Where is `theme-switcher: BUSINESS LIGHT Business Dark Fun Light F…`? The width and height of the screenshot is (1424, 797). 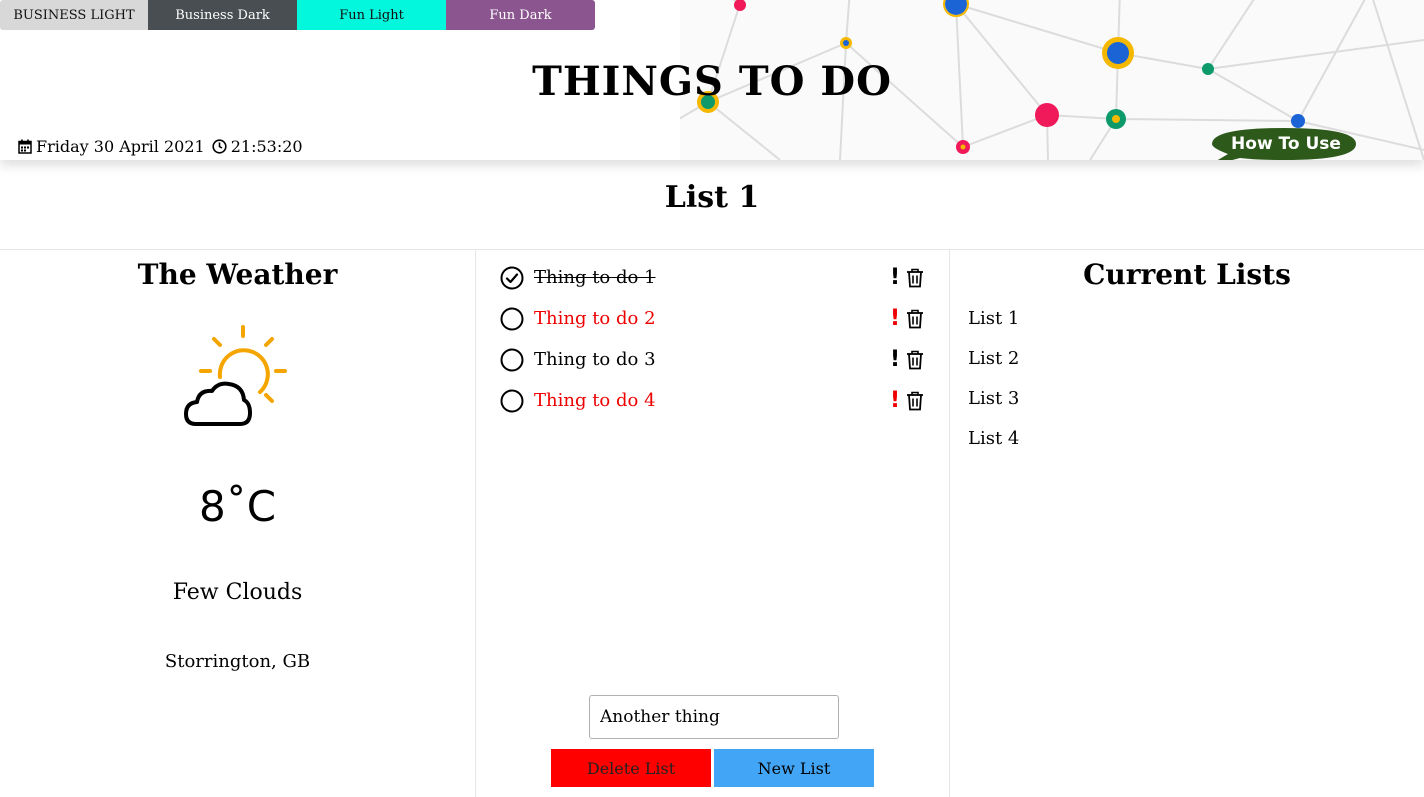 theme-switcher: BUSINESS LIGHT Business Dark Fun Light F… is located at coordinates (297, 15).